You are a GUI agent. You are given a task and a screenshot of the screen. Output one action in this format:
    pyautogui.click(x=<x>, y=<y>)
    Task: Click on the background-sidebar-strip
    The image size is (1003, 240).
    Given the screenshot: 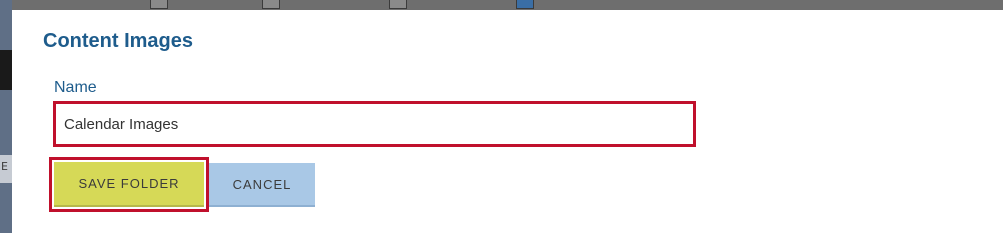 What is the action you would take?
    pyautogui.click(x=6, y=116)
    